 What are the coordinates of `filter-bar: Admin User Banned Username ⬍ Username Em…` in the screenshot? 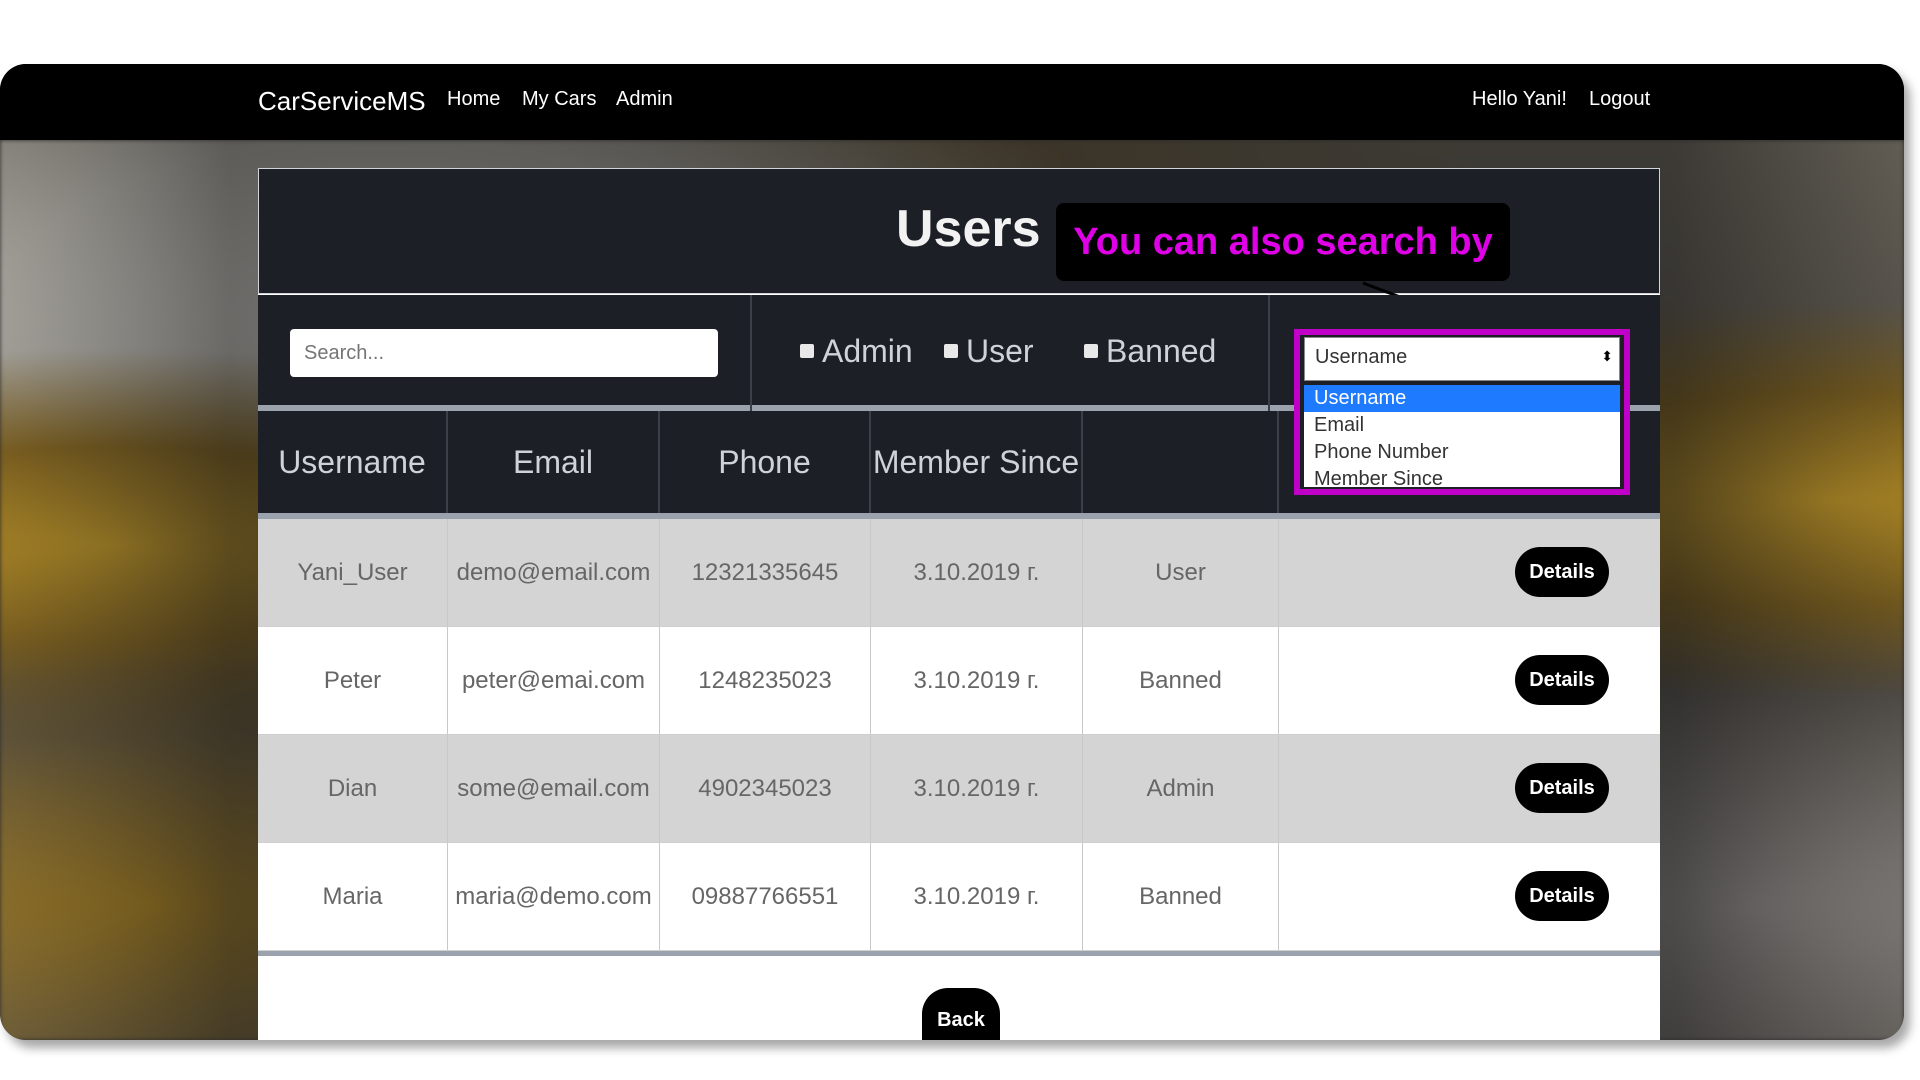 It's located at (959, 395).